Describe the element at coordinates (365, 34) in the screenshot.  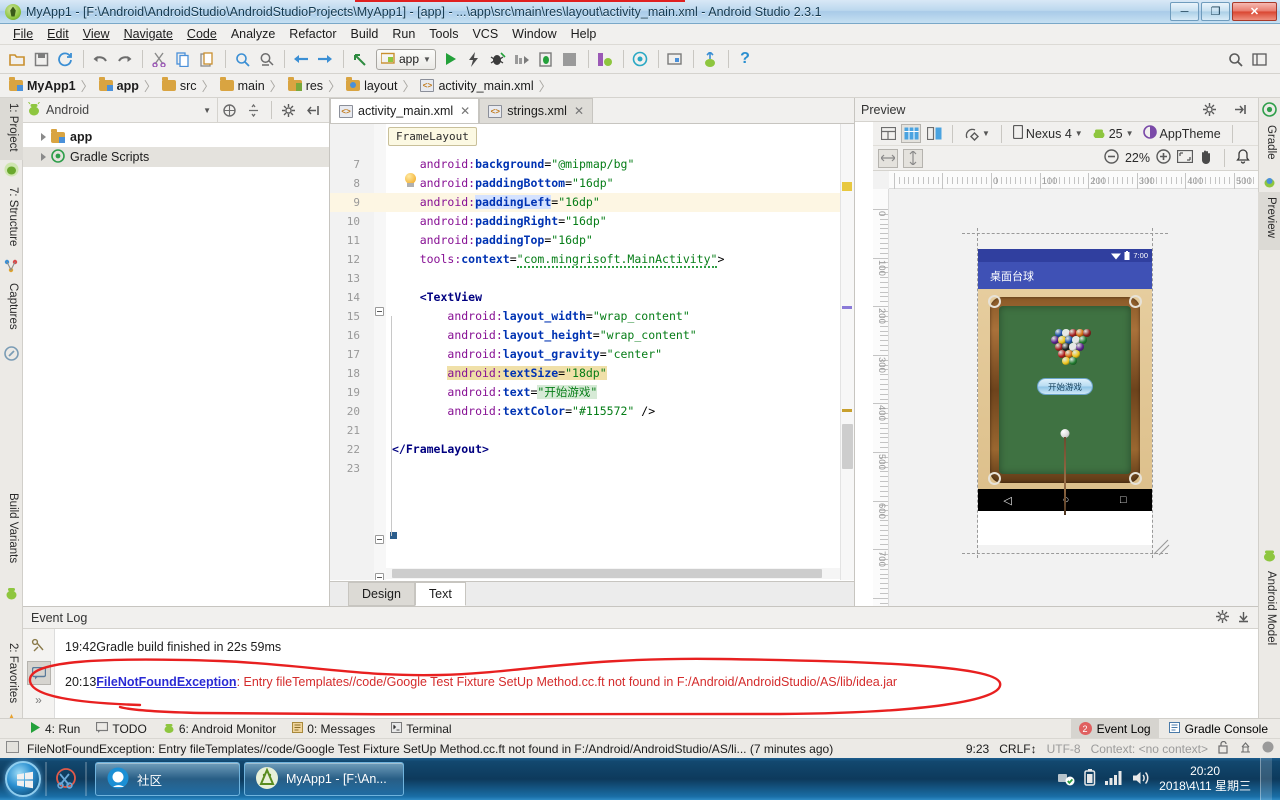
I see `menu-build: Build` at that location.